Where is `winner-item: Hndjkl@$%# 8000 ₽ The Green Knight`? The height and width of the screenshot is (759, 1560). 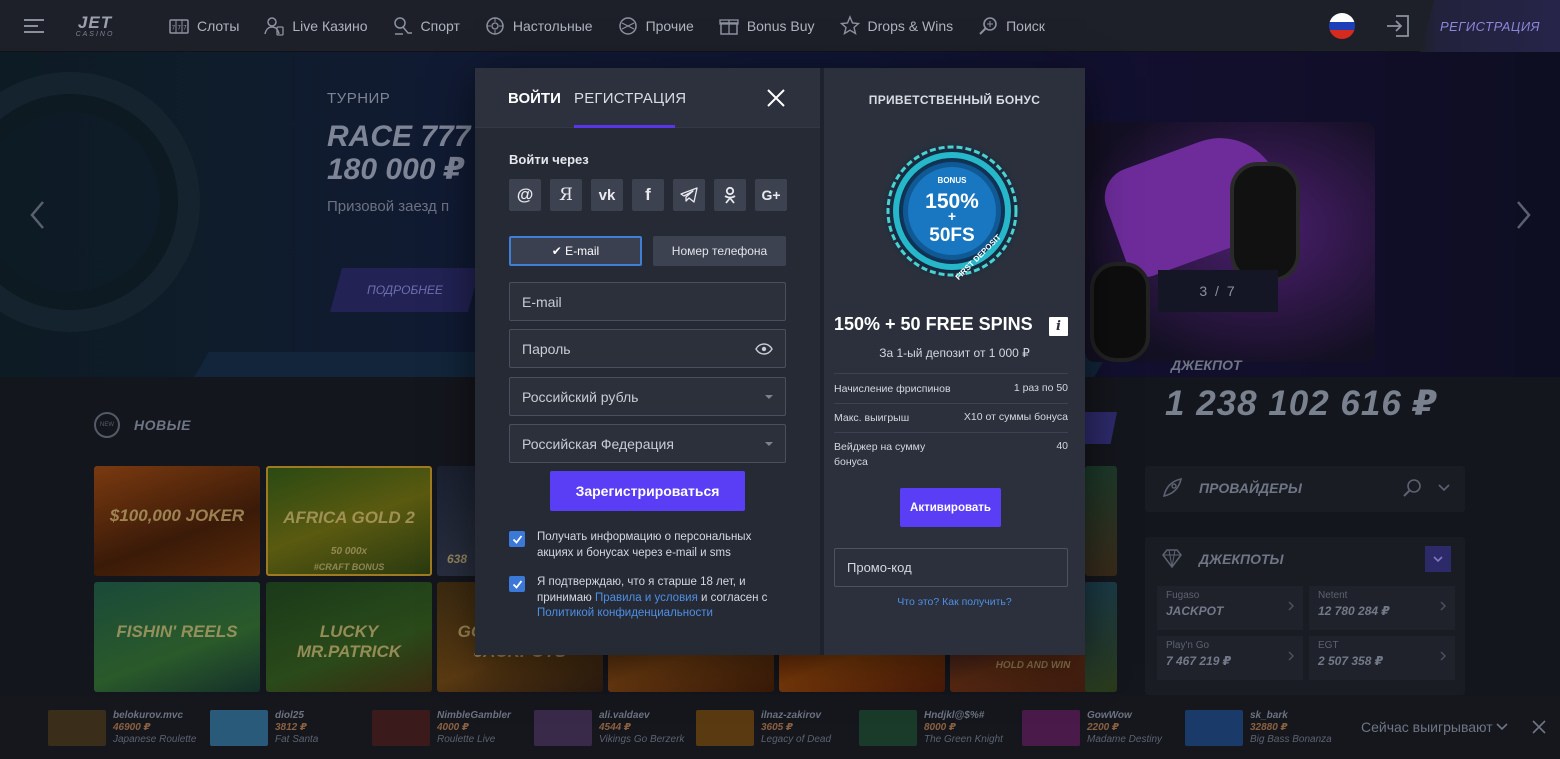 winner-item: Hndjkl@$%# 8000 ₽ The Green Knight is located at coordinates (931, 728).